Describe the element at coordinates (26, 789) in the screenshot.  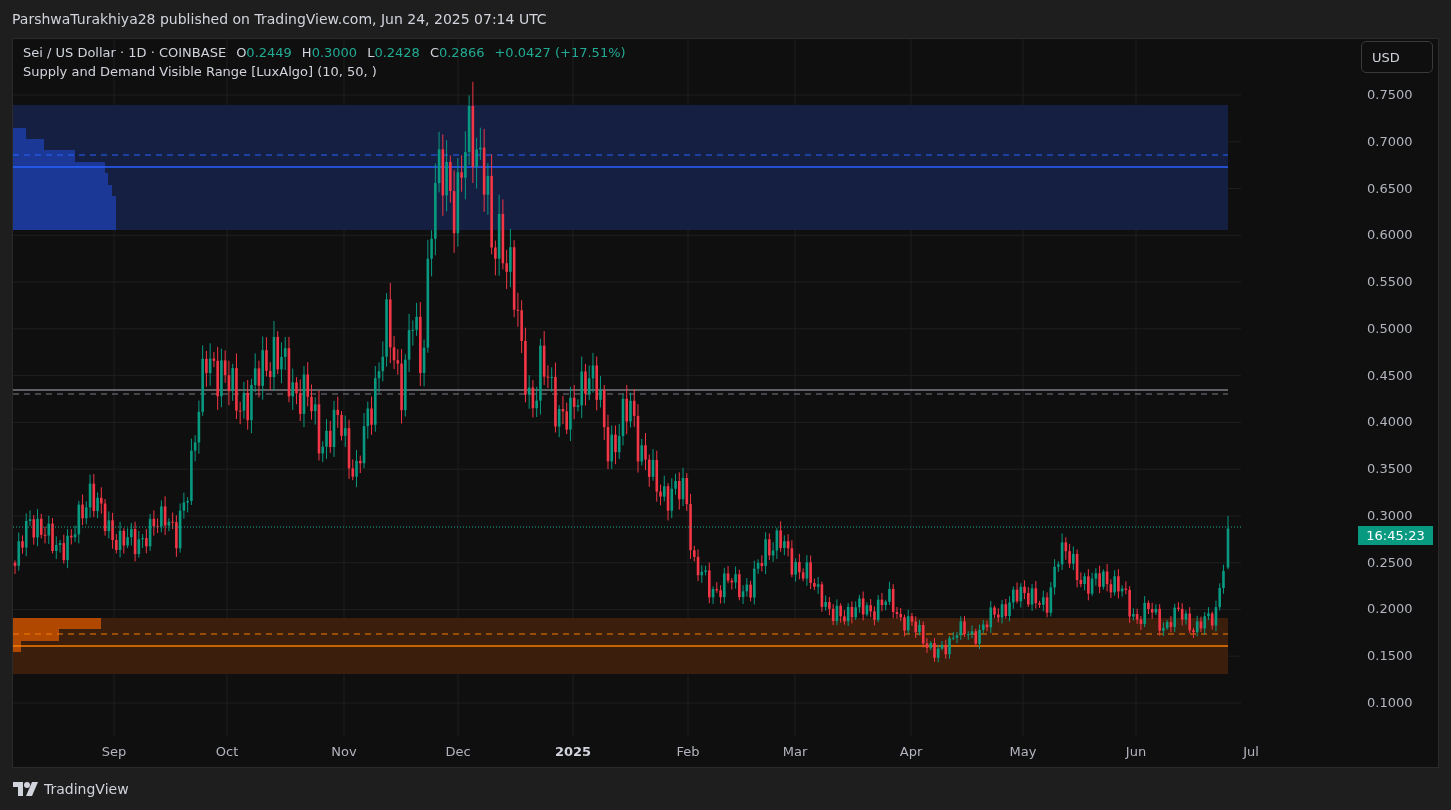
I see `logo-icon` at that location.